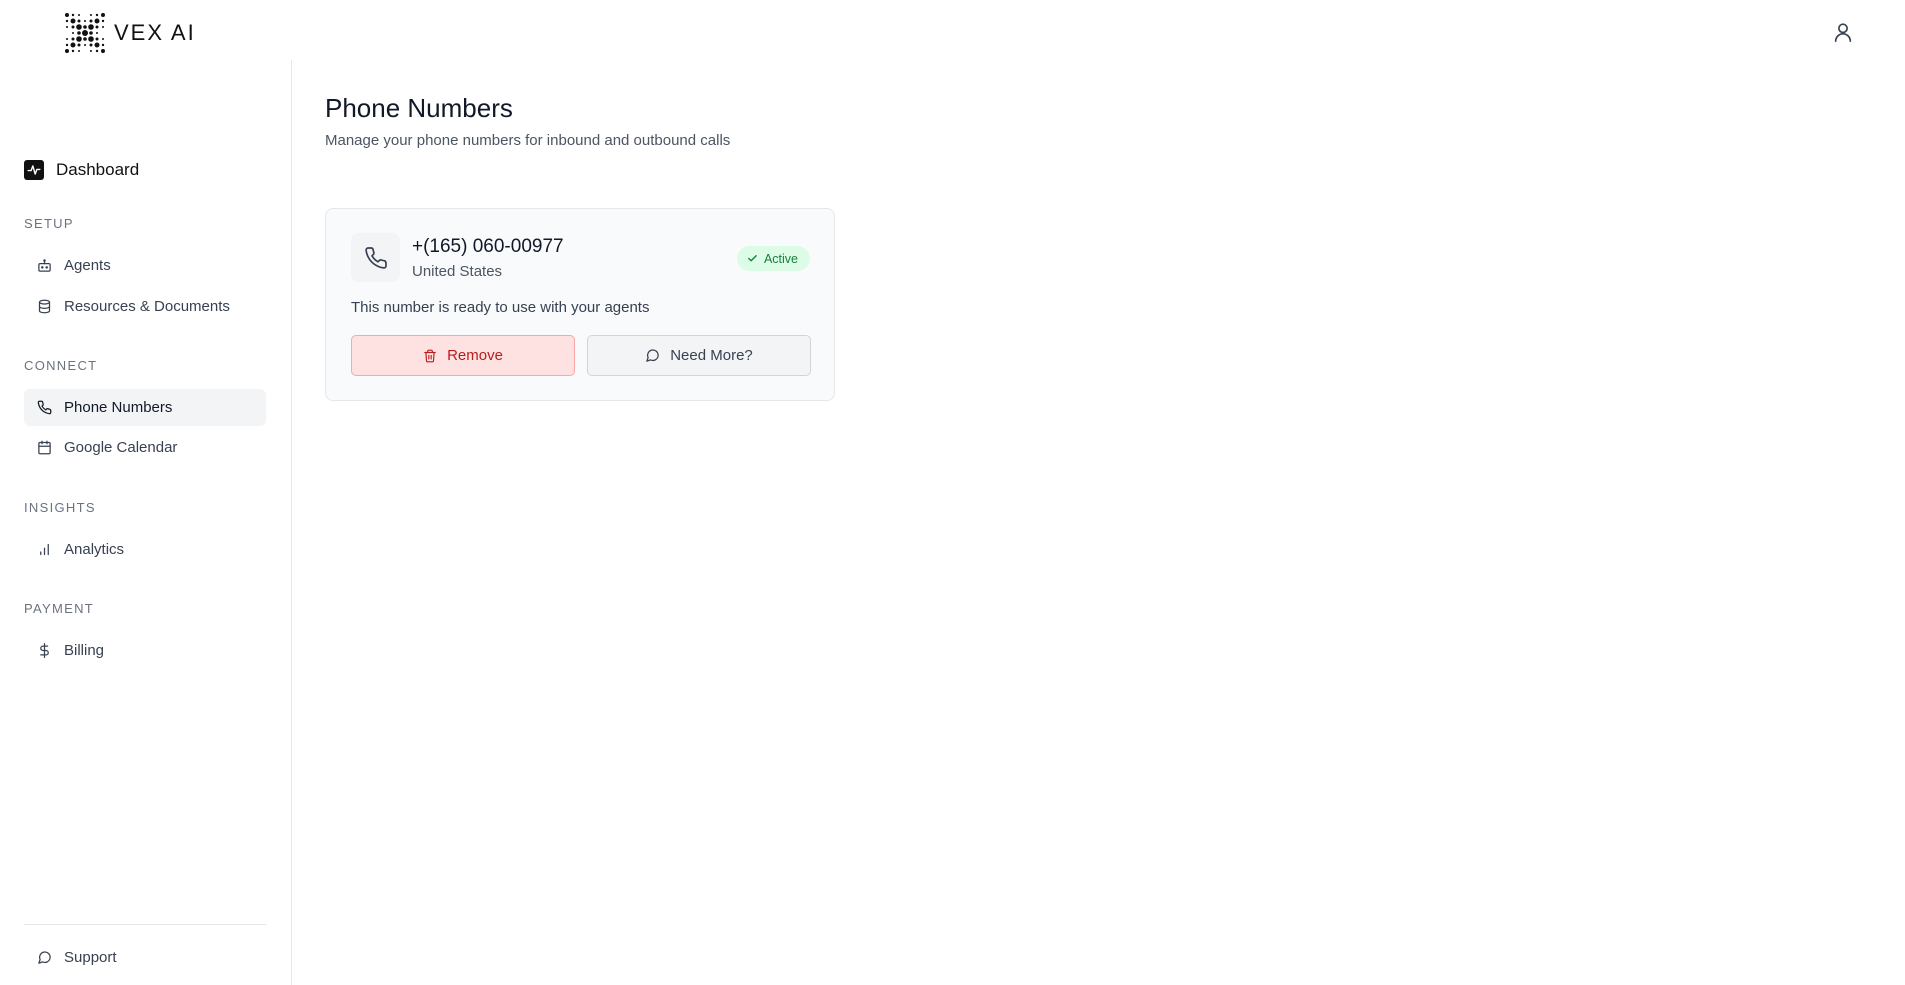  I want to click on remove-button-label: Remove, so click(475, 355).